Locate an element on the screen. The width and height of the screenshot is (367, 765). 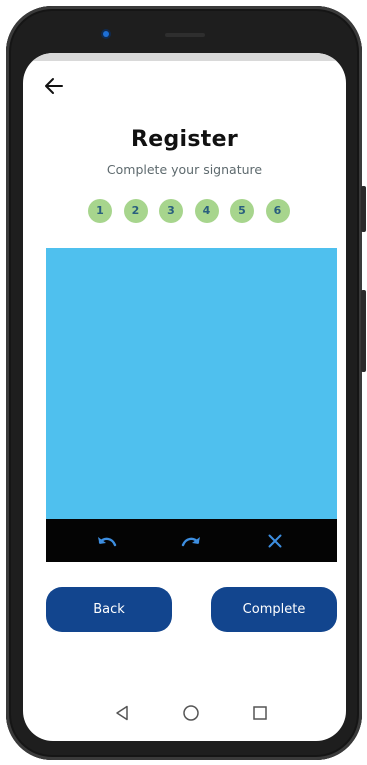
system-navigation-bar is located at coordinates (184, 713).